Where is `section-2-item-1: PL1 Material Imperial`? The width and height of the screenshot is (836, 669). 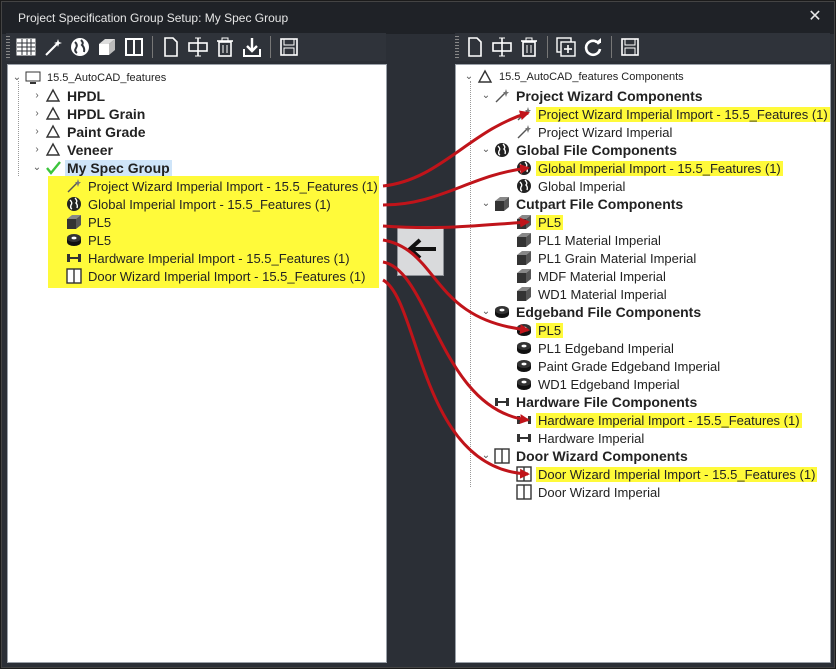
section-2-item-1: PL1 Material Imperial is located at coordinates (589, 240).